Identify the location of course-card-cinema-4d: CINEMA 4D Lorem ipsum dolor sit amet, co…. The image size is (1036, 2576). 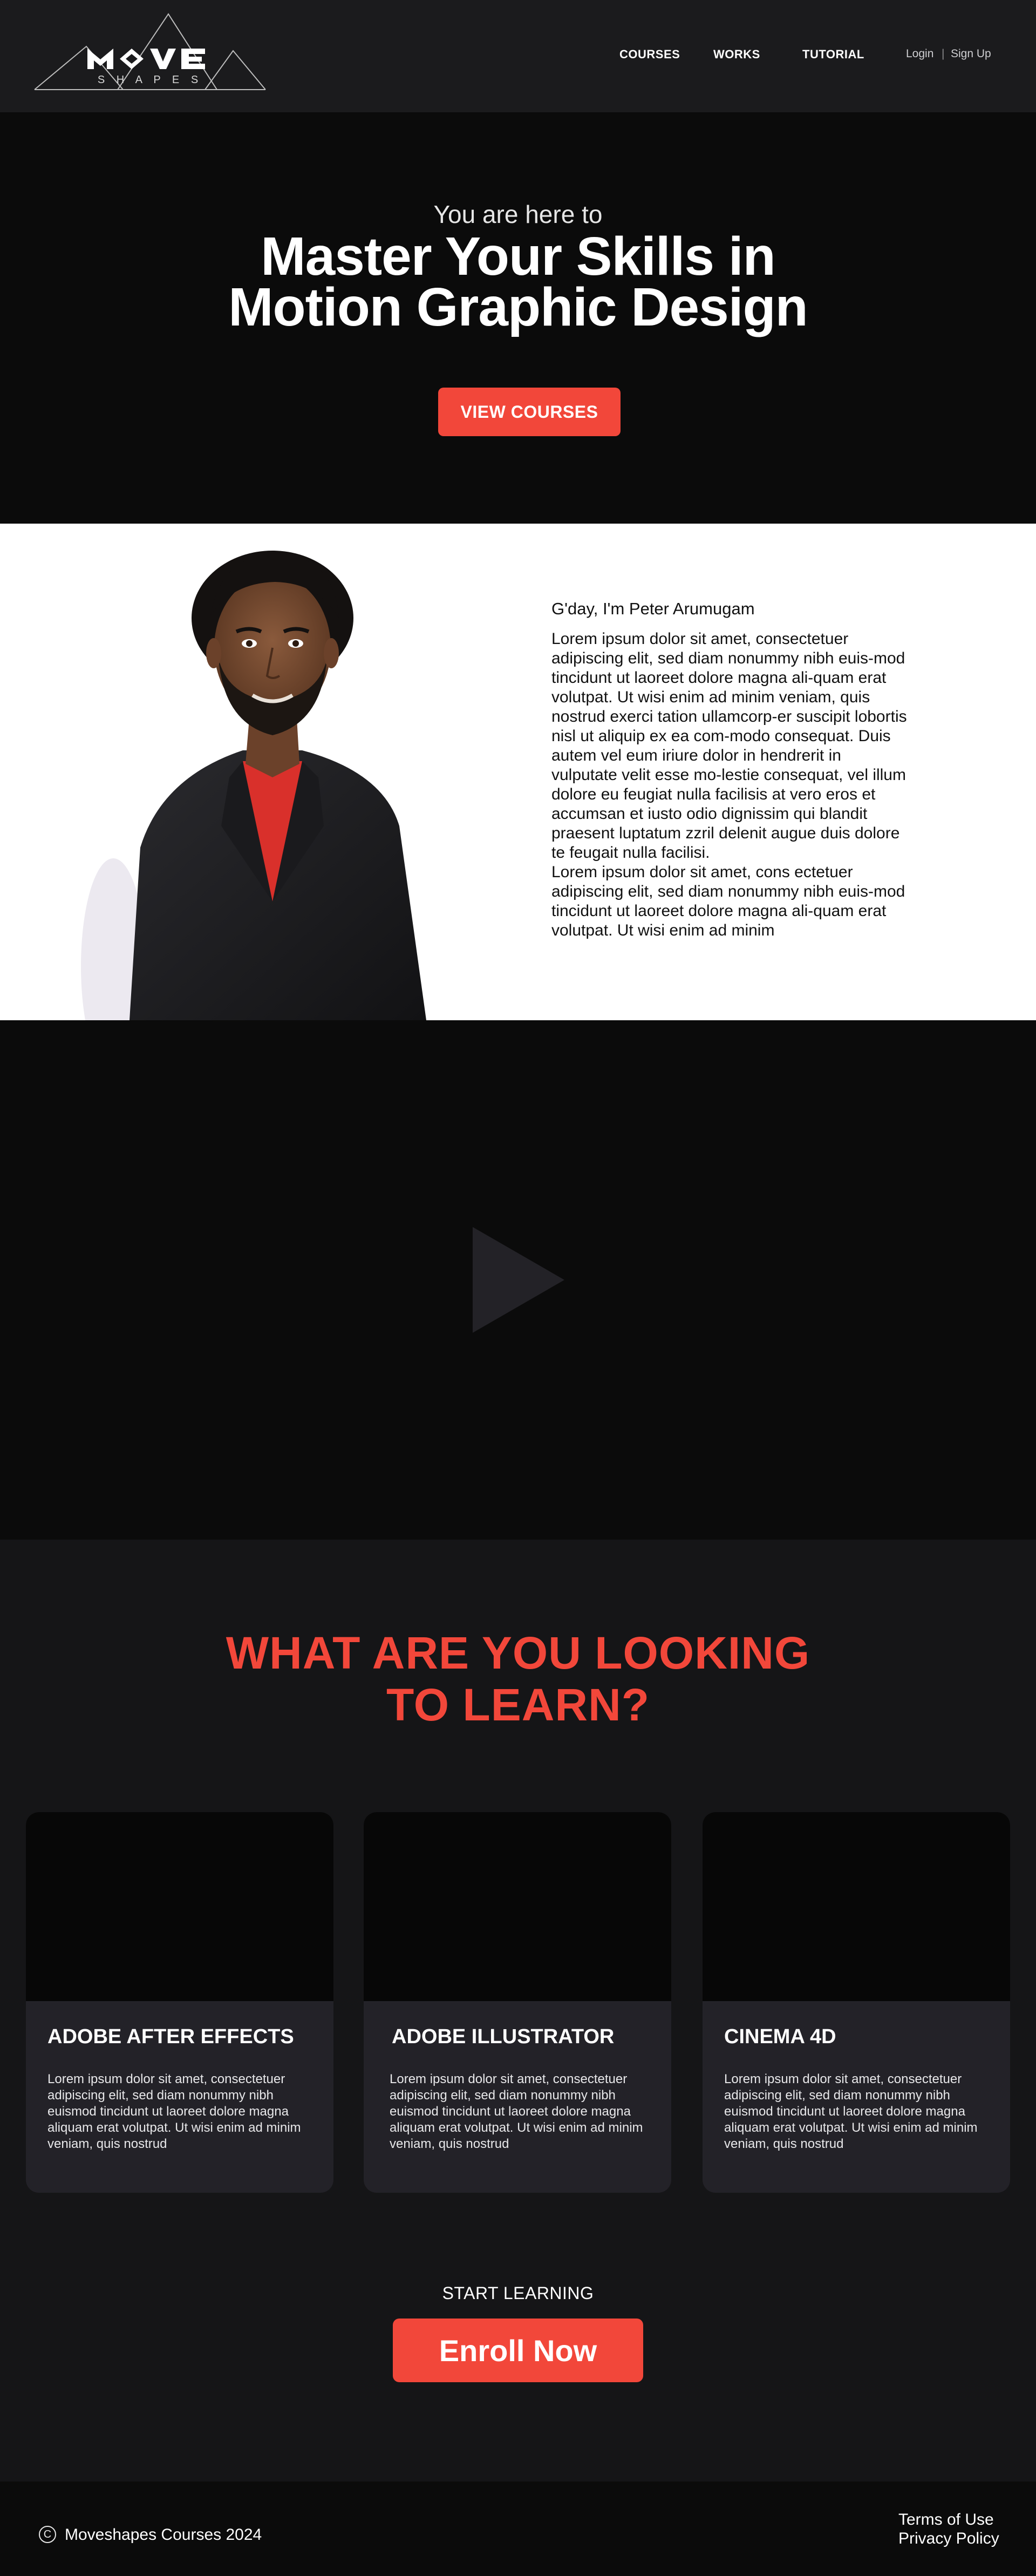
(856, 2002).